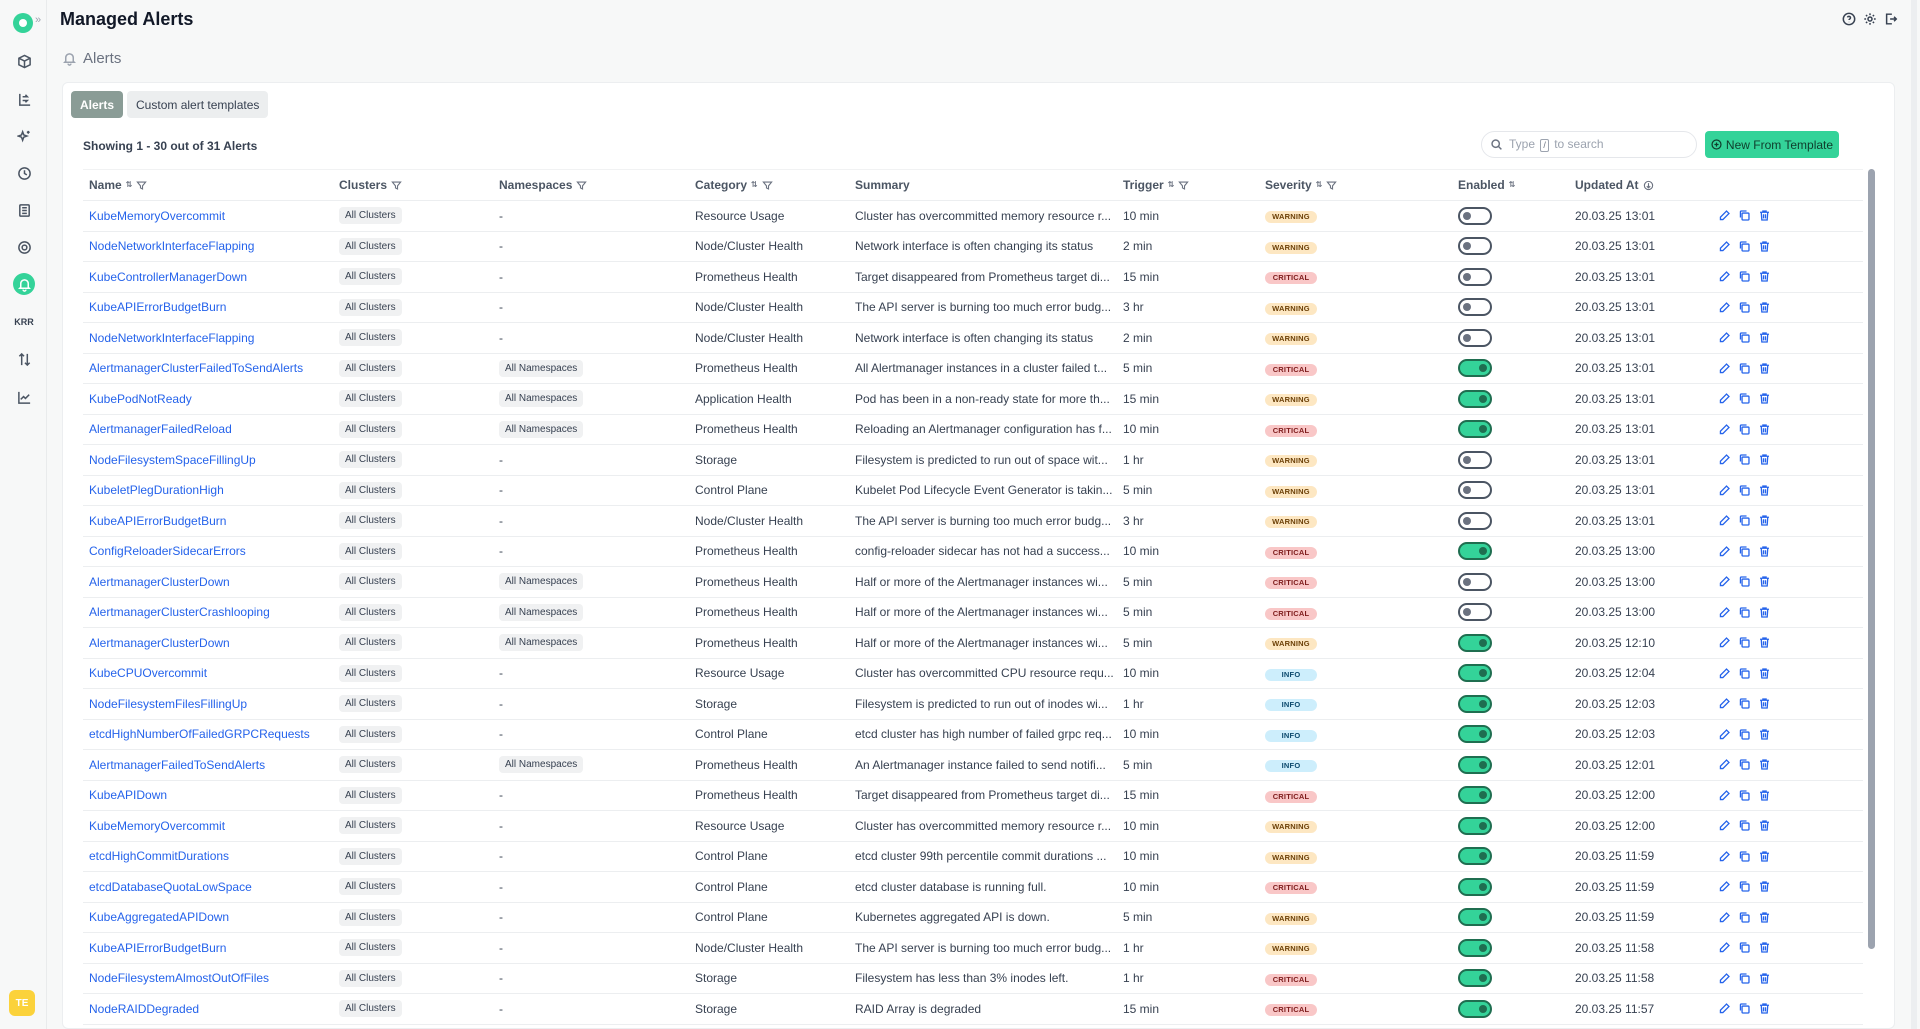  What do you see at coordinates (160, 429) in the screenshot?
I see `alert-name-link: AlertmanagerFailedReload` at bounding box center [160, 429].